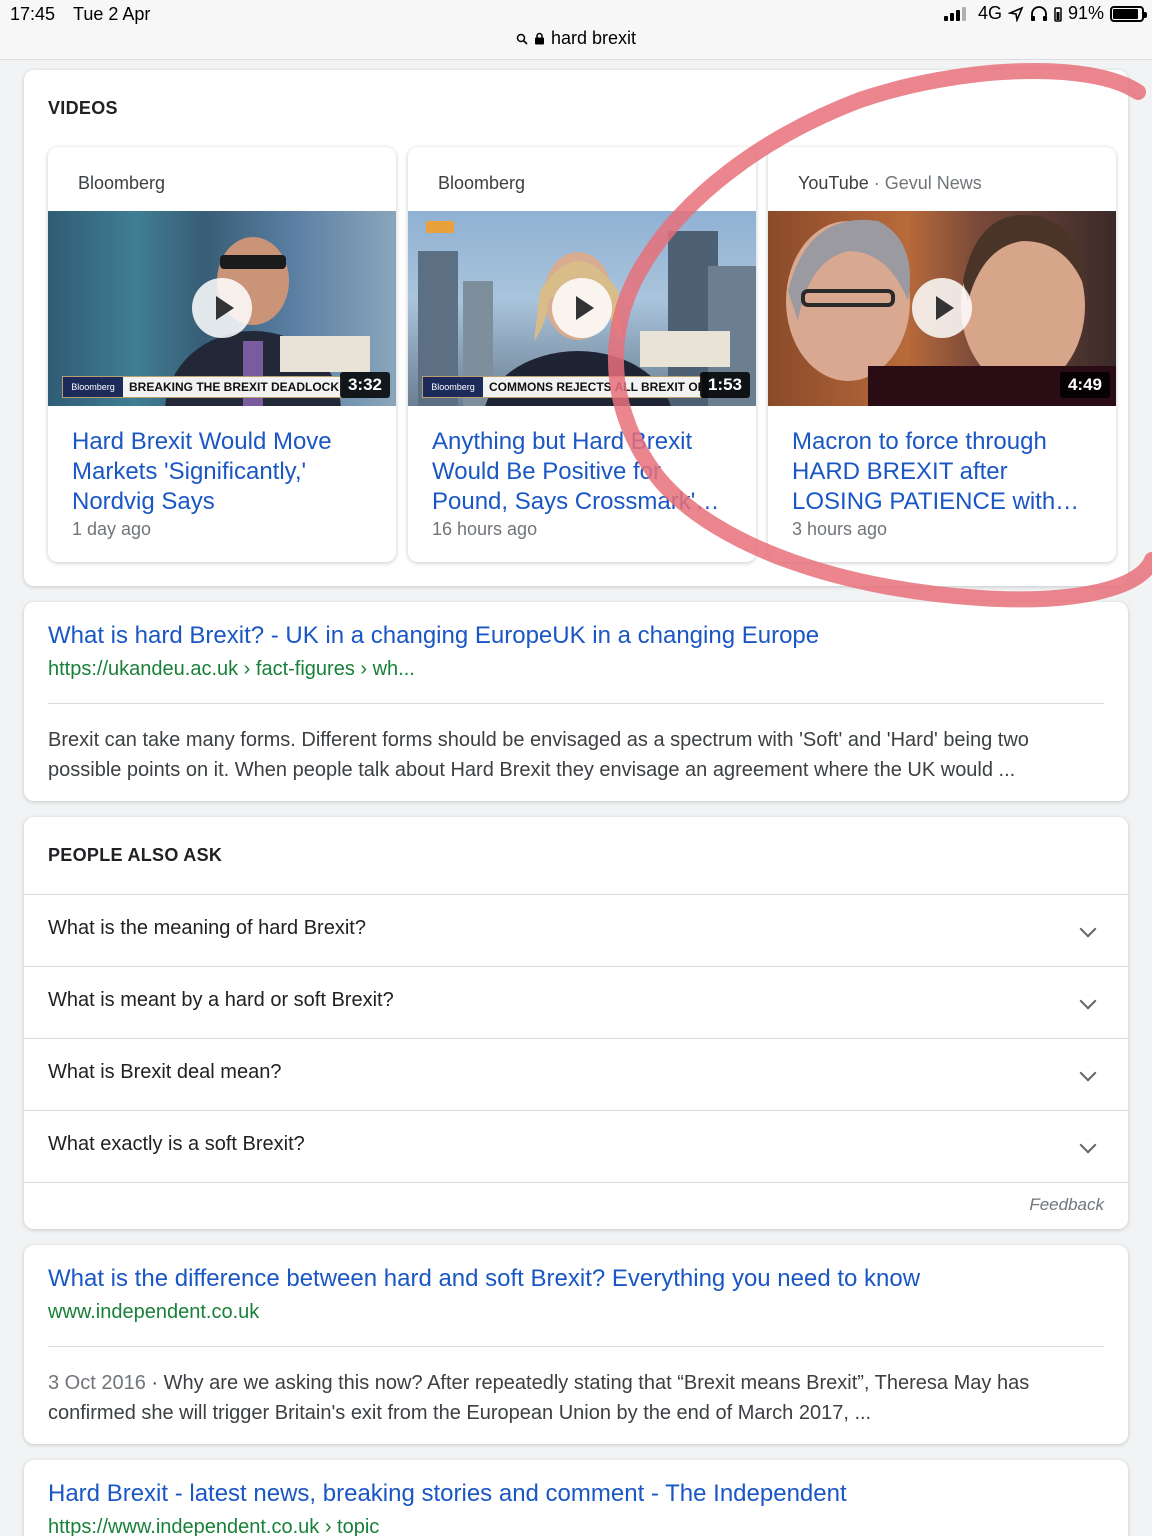 Image resolution: width=1152 pixels, height=1536 pixels. Describe the element at coordinates (562, 387) in the screenshot. I see `video-ticker: Bloomberg COMMONS REJECTS ALL BREXIT OPT` at that location.